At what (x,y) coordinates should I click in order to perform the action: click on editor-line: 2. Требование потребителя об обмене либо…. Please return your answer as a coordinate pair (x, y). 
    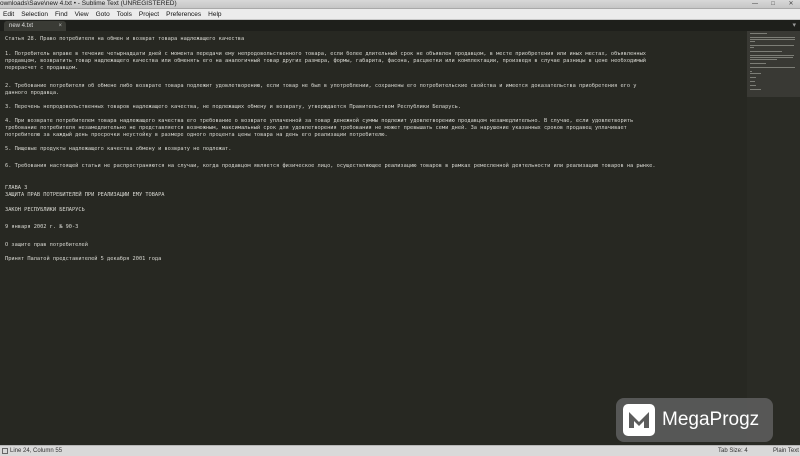
    Looking at the image, I should click on (321, 86).